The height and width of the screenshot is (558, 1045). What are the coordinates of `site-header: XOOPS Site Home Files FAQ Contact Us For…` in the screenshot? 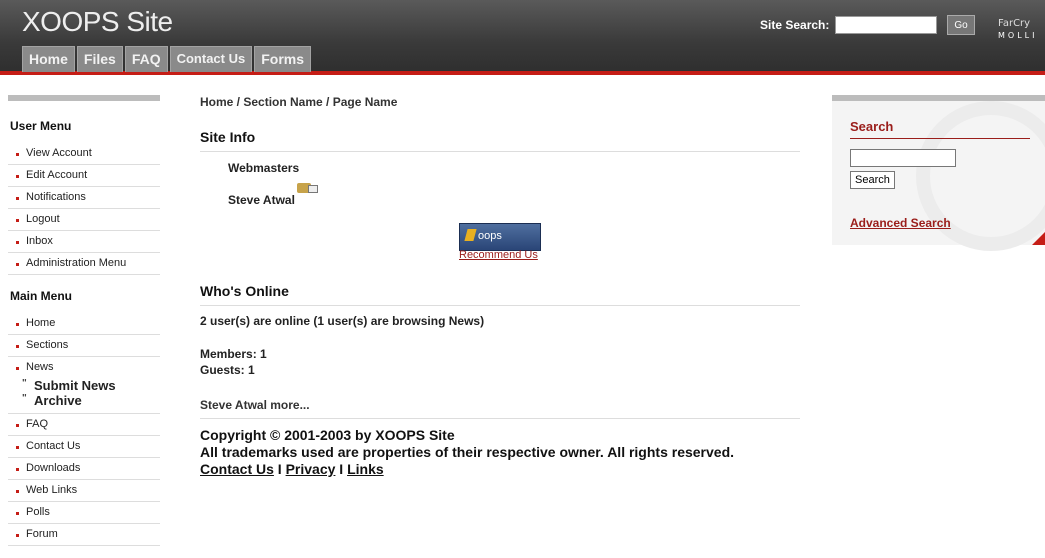 It's located at (522, 37).